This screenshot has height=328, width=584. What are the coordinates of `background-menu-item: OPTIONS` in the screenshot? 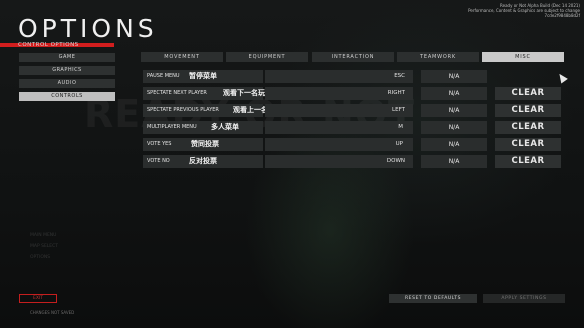 It's located at (40, 257).